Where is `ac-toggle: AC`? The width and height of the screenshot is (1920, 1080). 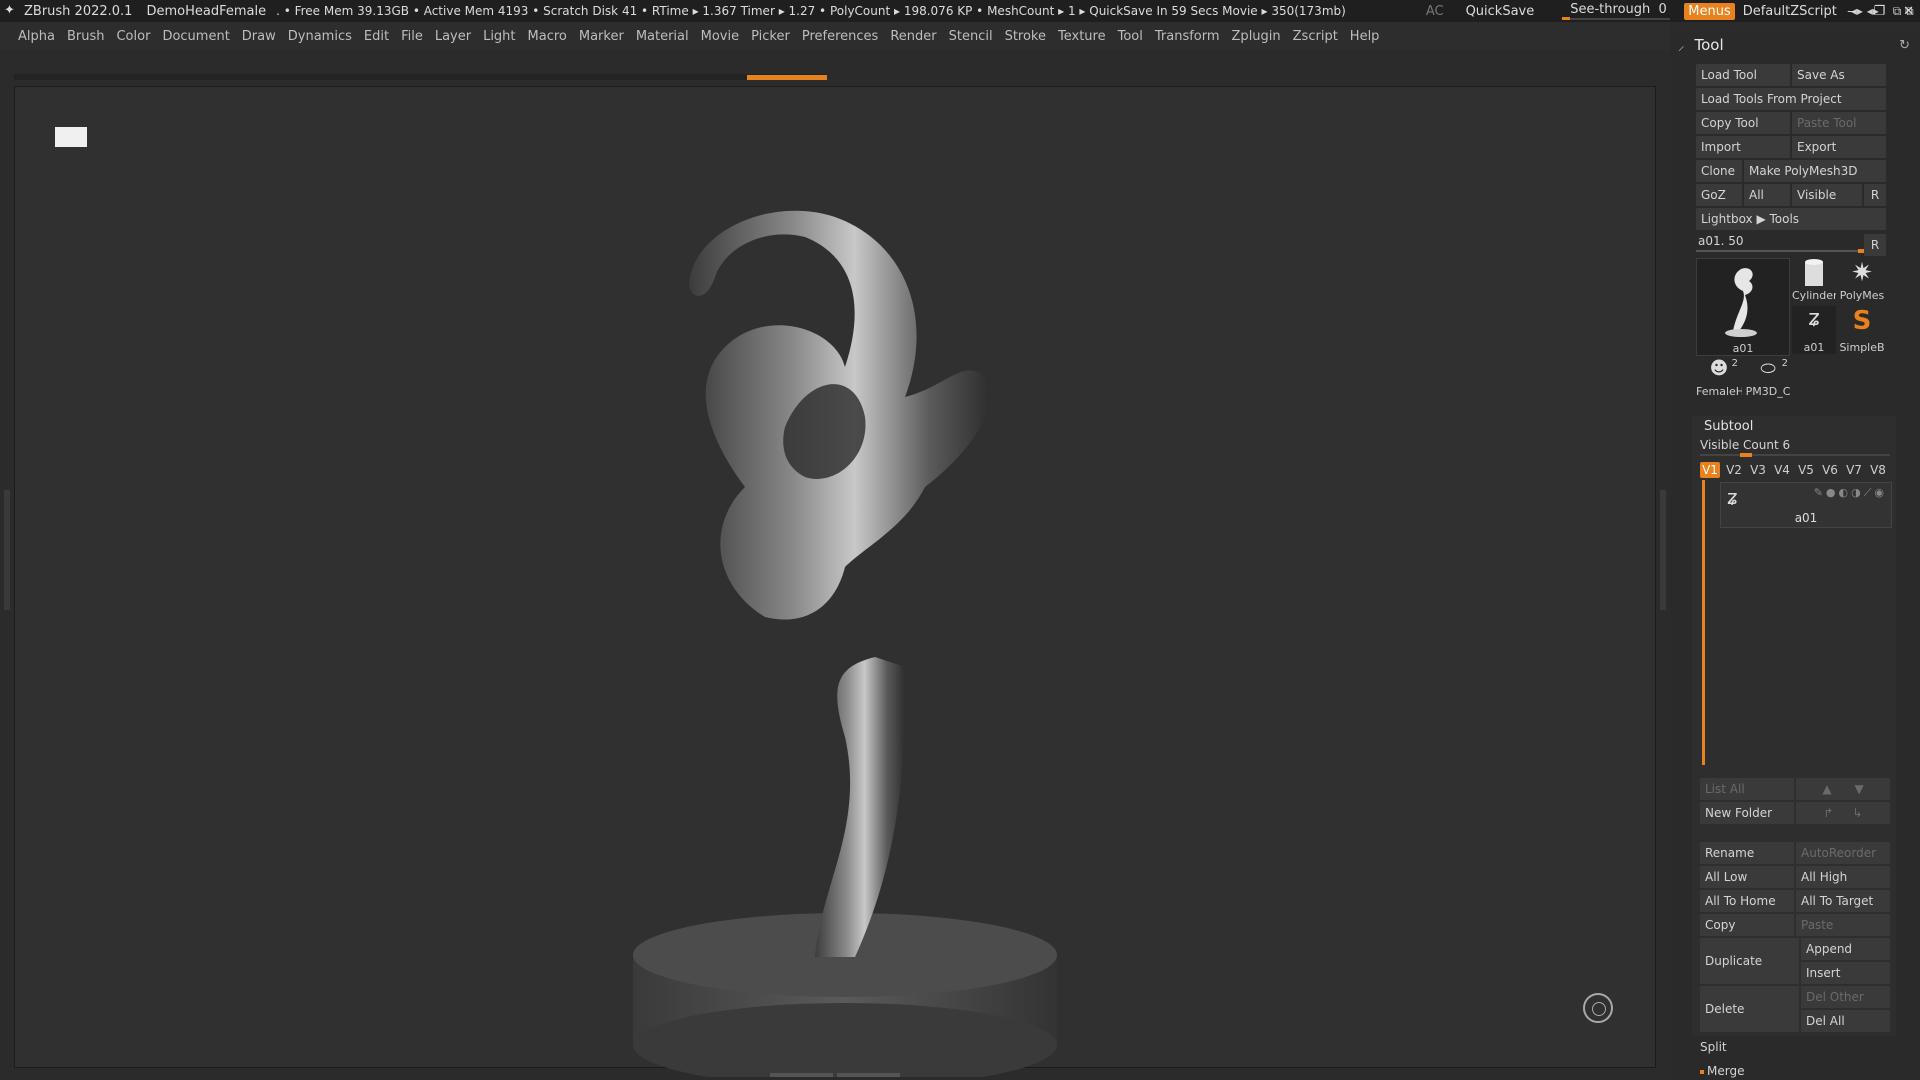
ac-toggle: AC is located at coordinates (1435, 11).